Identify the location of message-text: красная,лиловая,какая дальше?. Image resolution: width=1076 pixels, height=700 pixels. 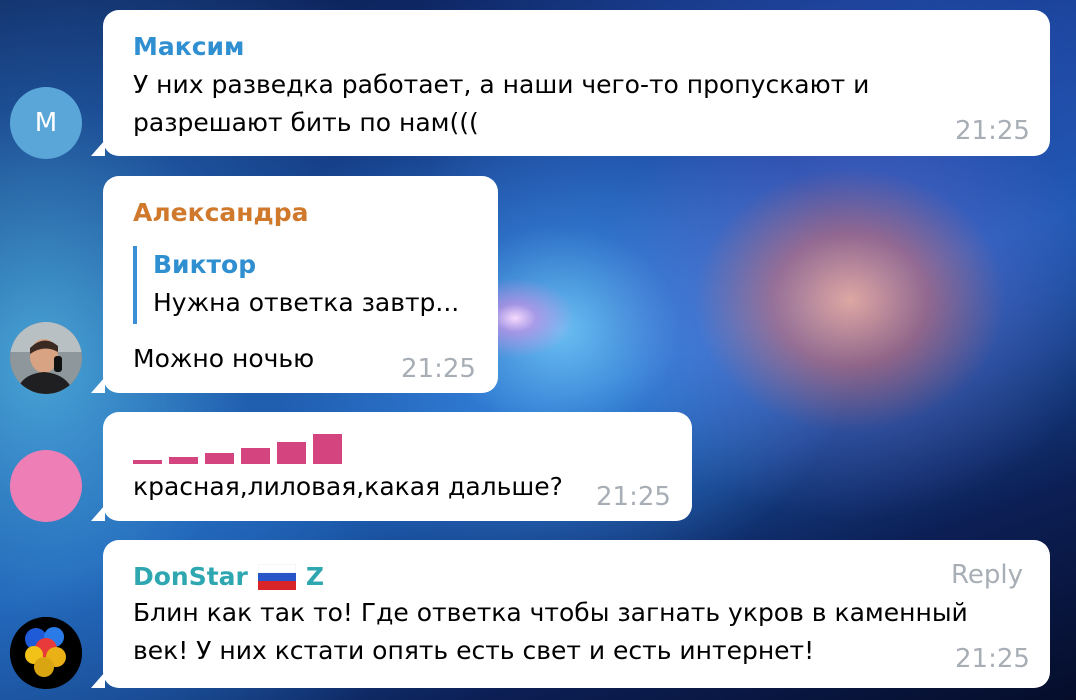
(348, 486).